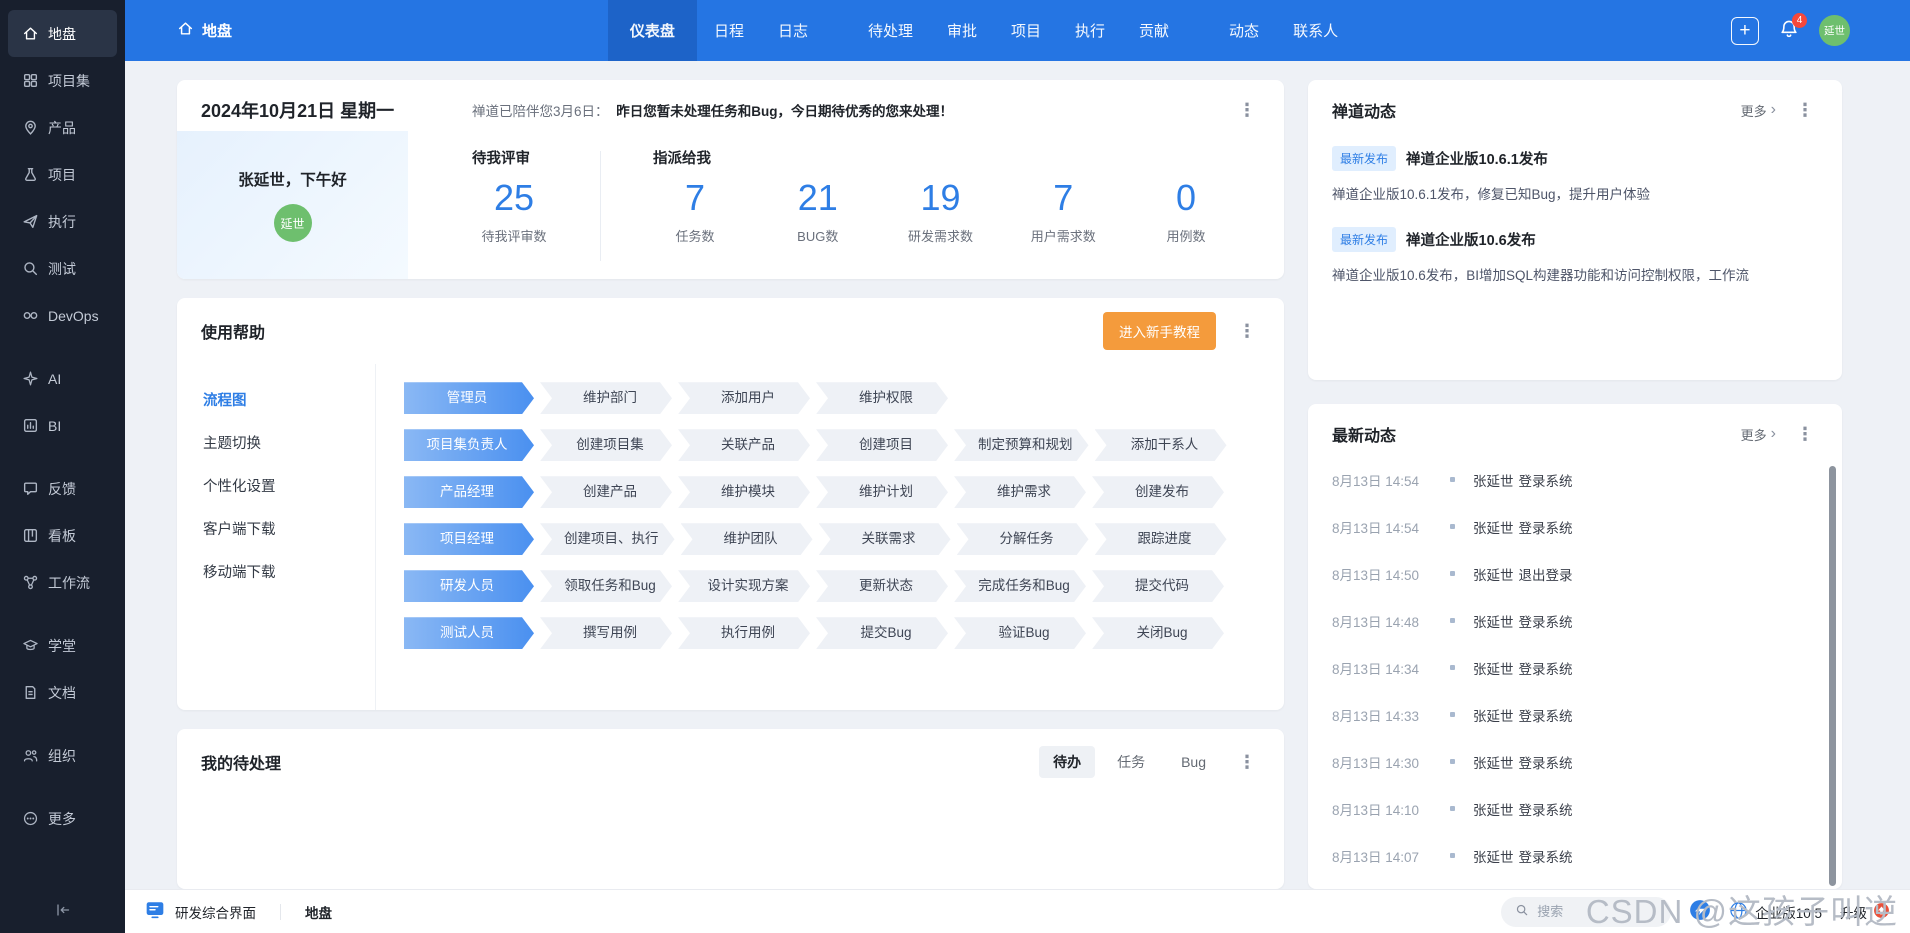 The height and width of the screenshot is (933, 1910). I want to click on stat-bug-count: 21 BUG数, so click(818, 211).